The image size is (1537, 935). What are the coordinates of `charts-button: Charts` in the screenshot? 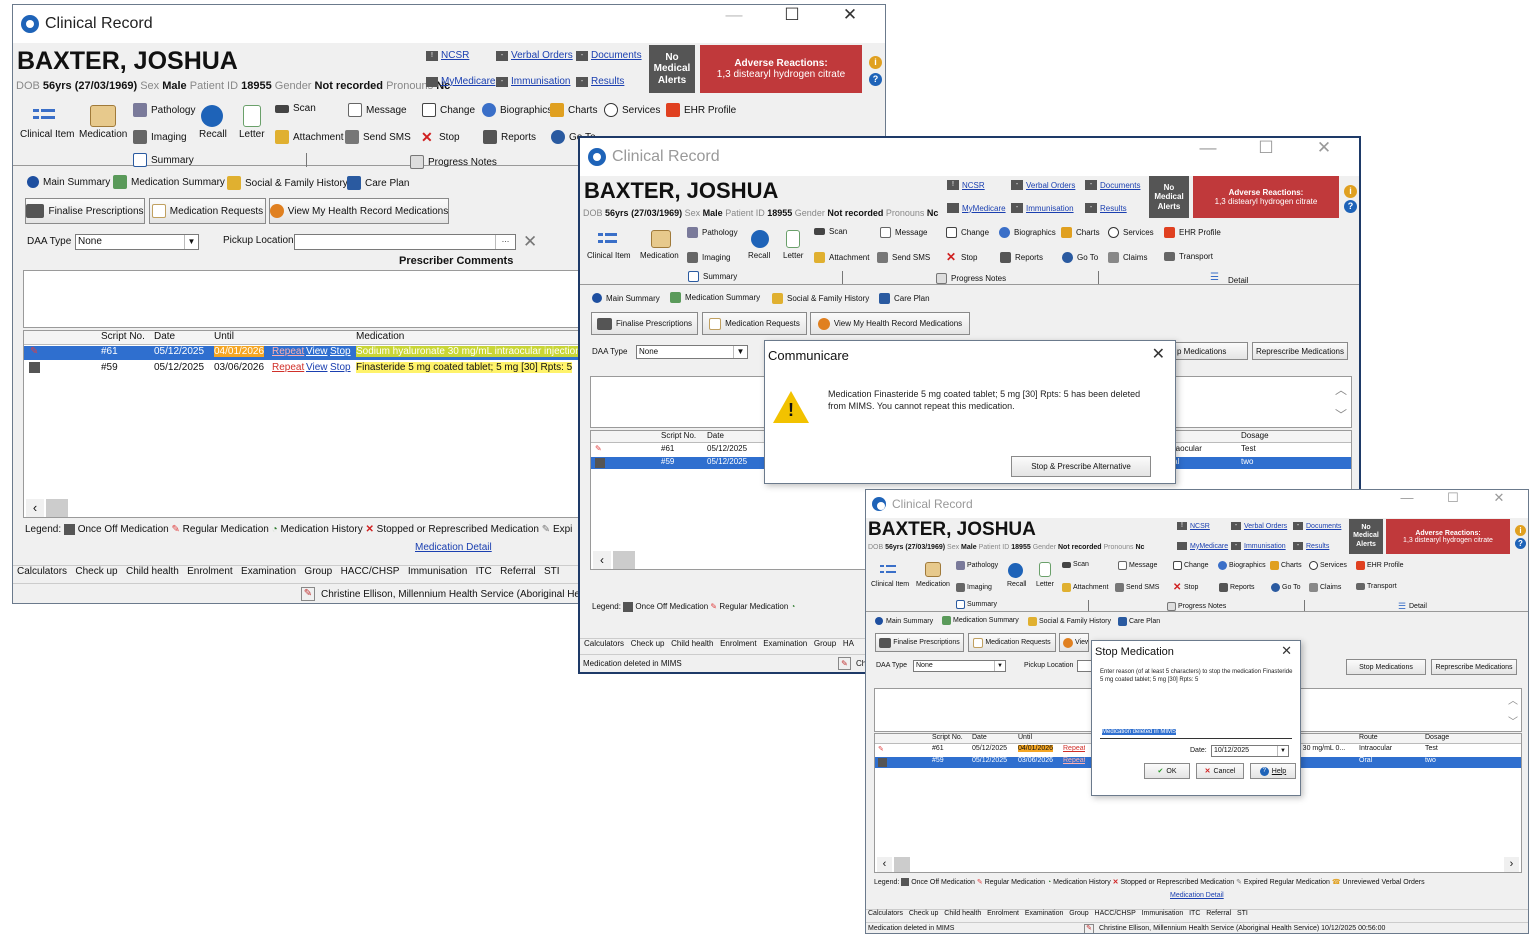 It's located at (1080, 232).